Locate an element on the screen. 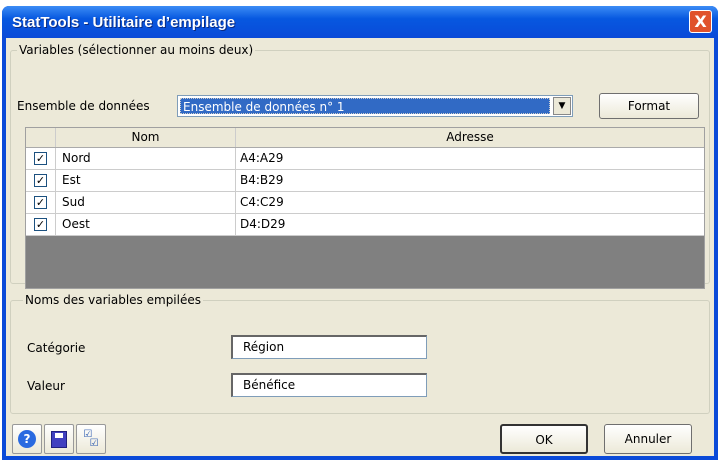  help-button: ? is located at coordinates (27, 439).